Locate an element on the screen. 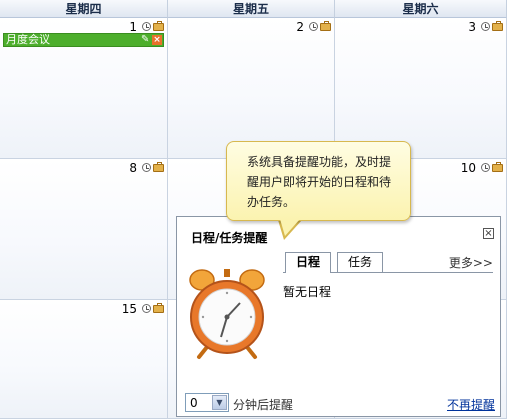  minutes-value: 0 is located at coordinates (194, 403).